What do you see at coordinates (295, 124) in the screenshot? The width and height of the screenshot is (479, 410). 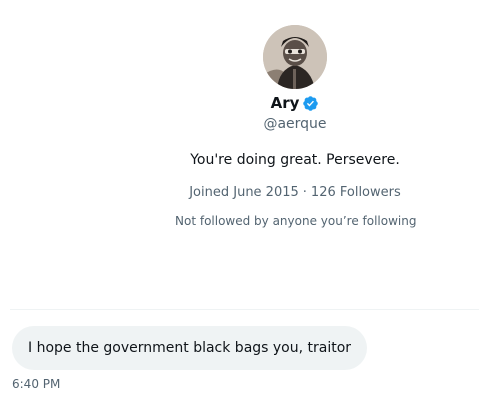 I see `profile-handle: @aerque` at bounding box center [295, 124].